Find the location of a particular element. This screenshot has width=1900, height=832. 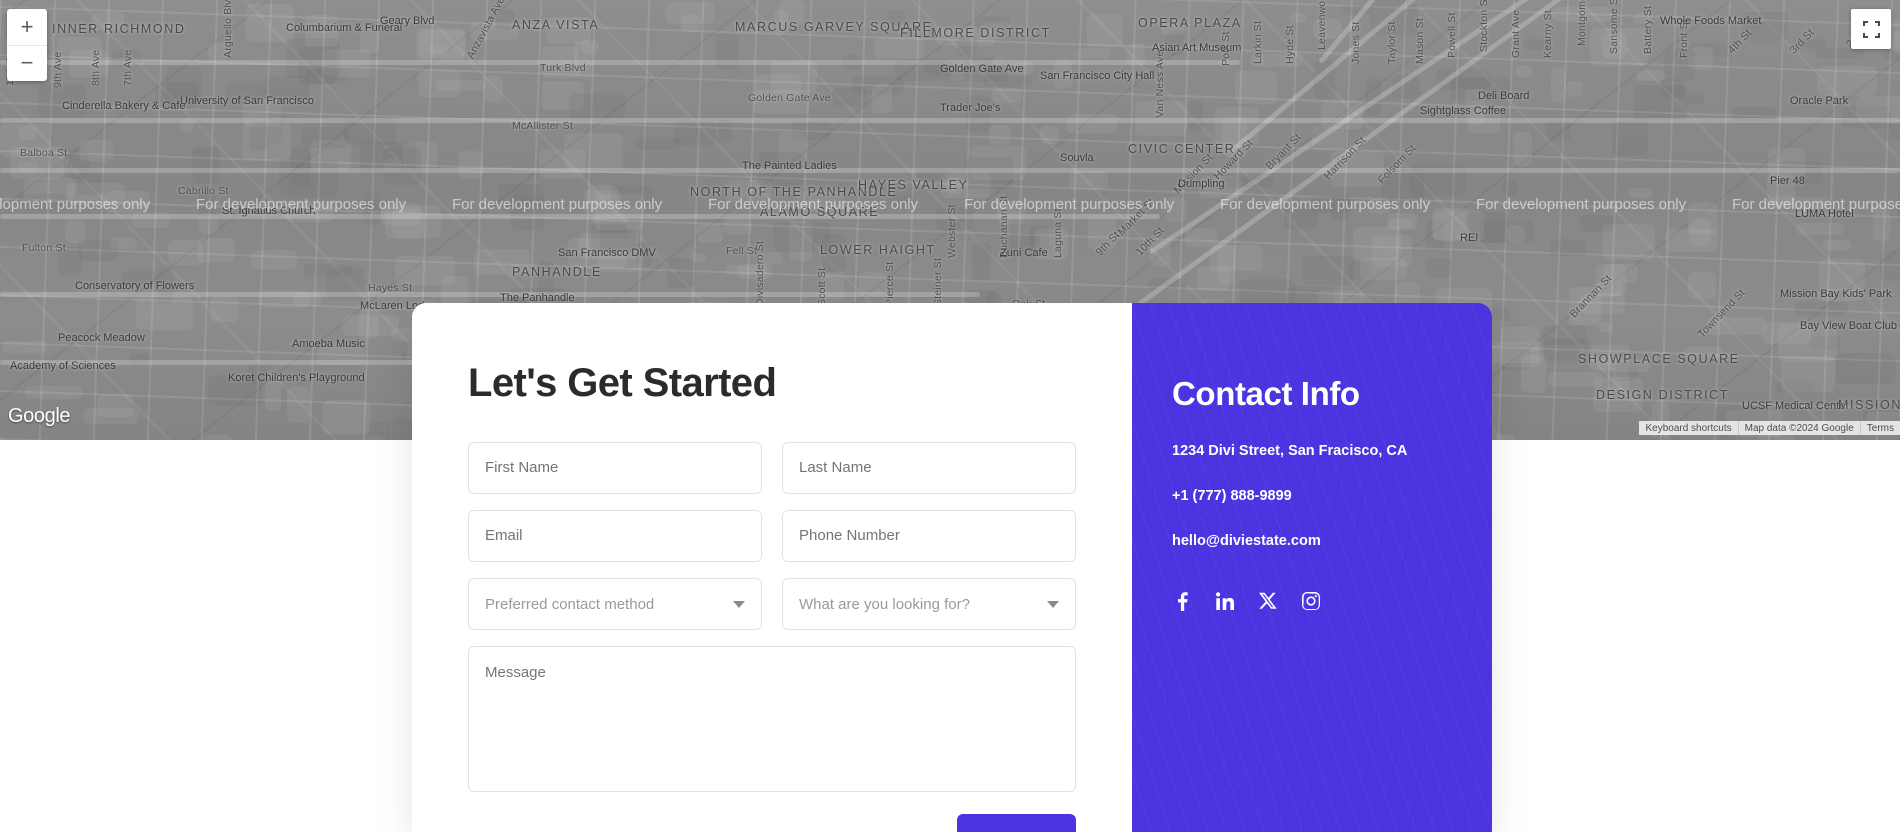

email-input is located at coordinates (615, 536).